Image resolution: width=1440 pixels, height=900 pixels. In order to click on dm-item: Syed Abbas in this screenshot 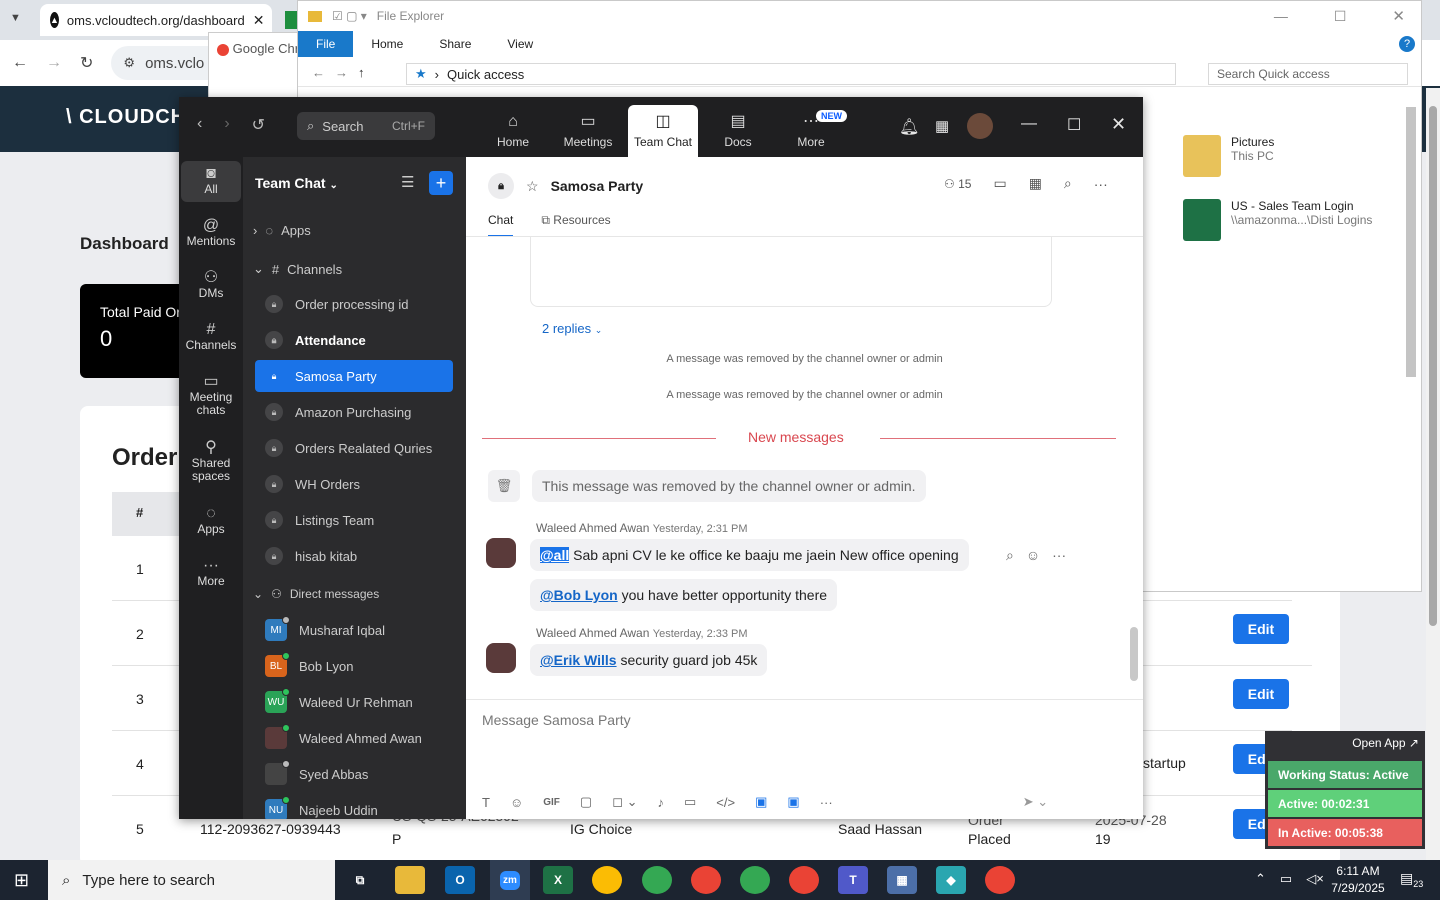, I will do `click(354, 774)`.